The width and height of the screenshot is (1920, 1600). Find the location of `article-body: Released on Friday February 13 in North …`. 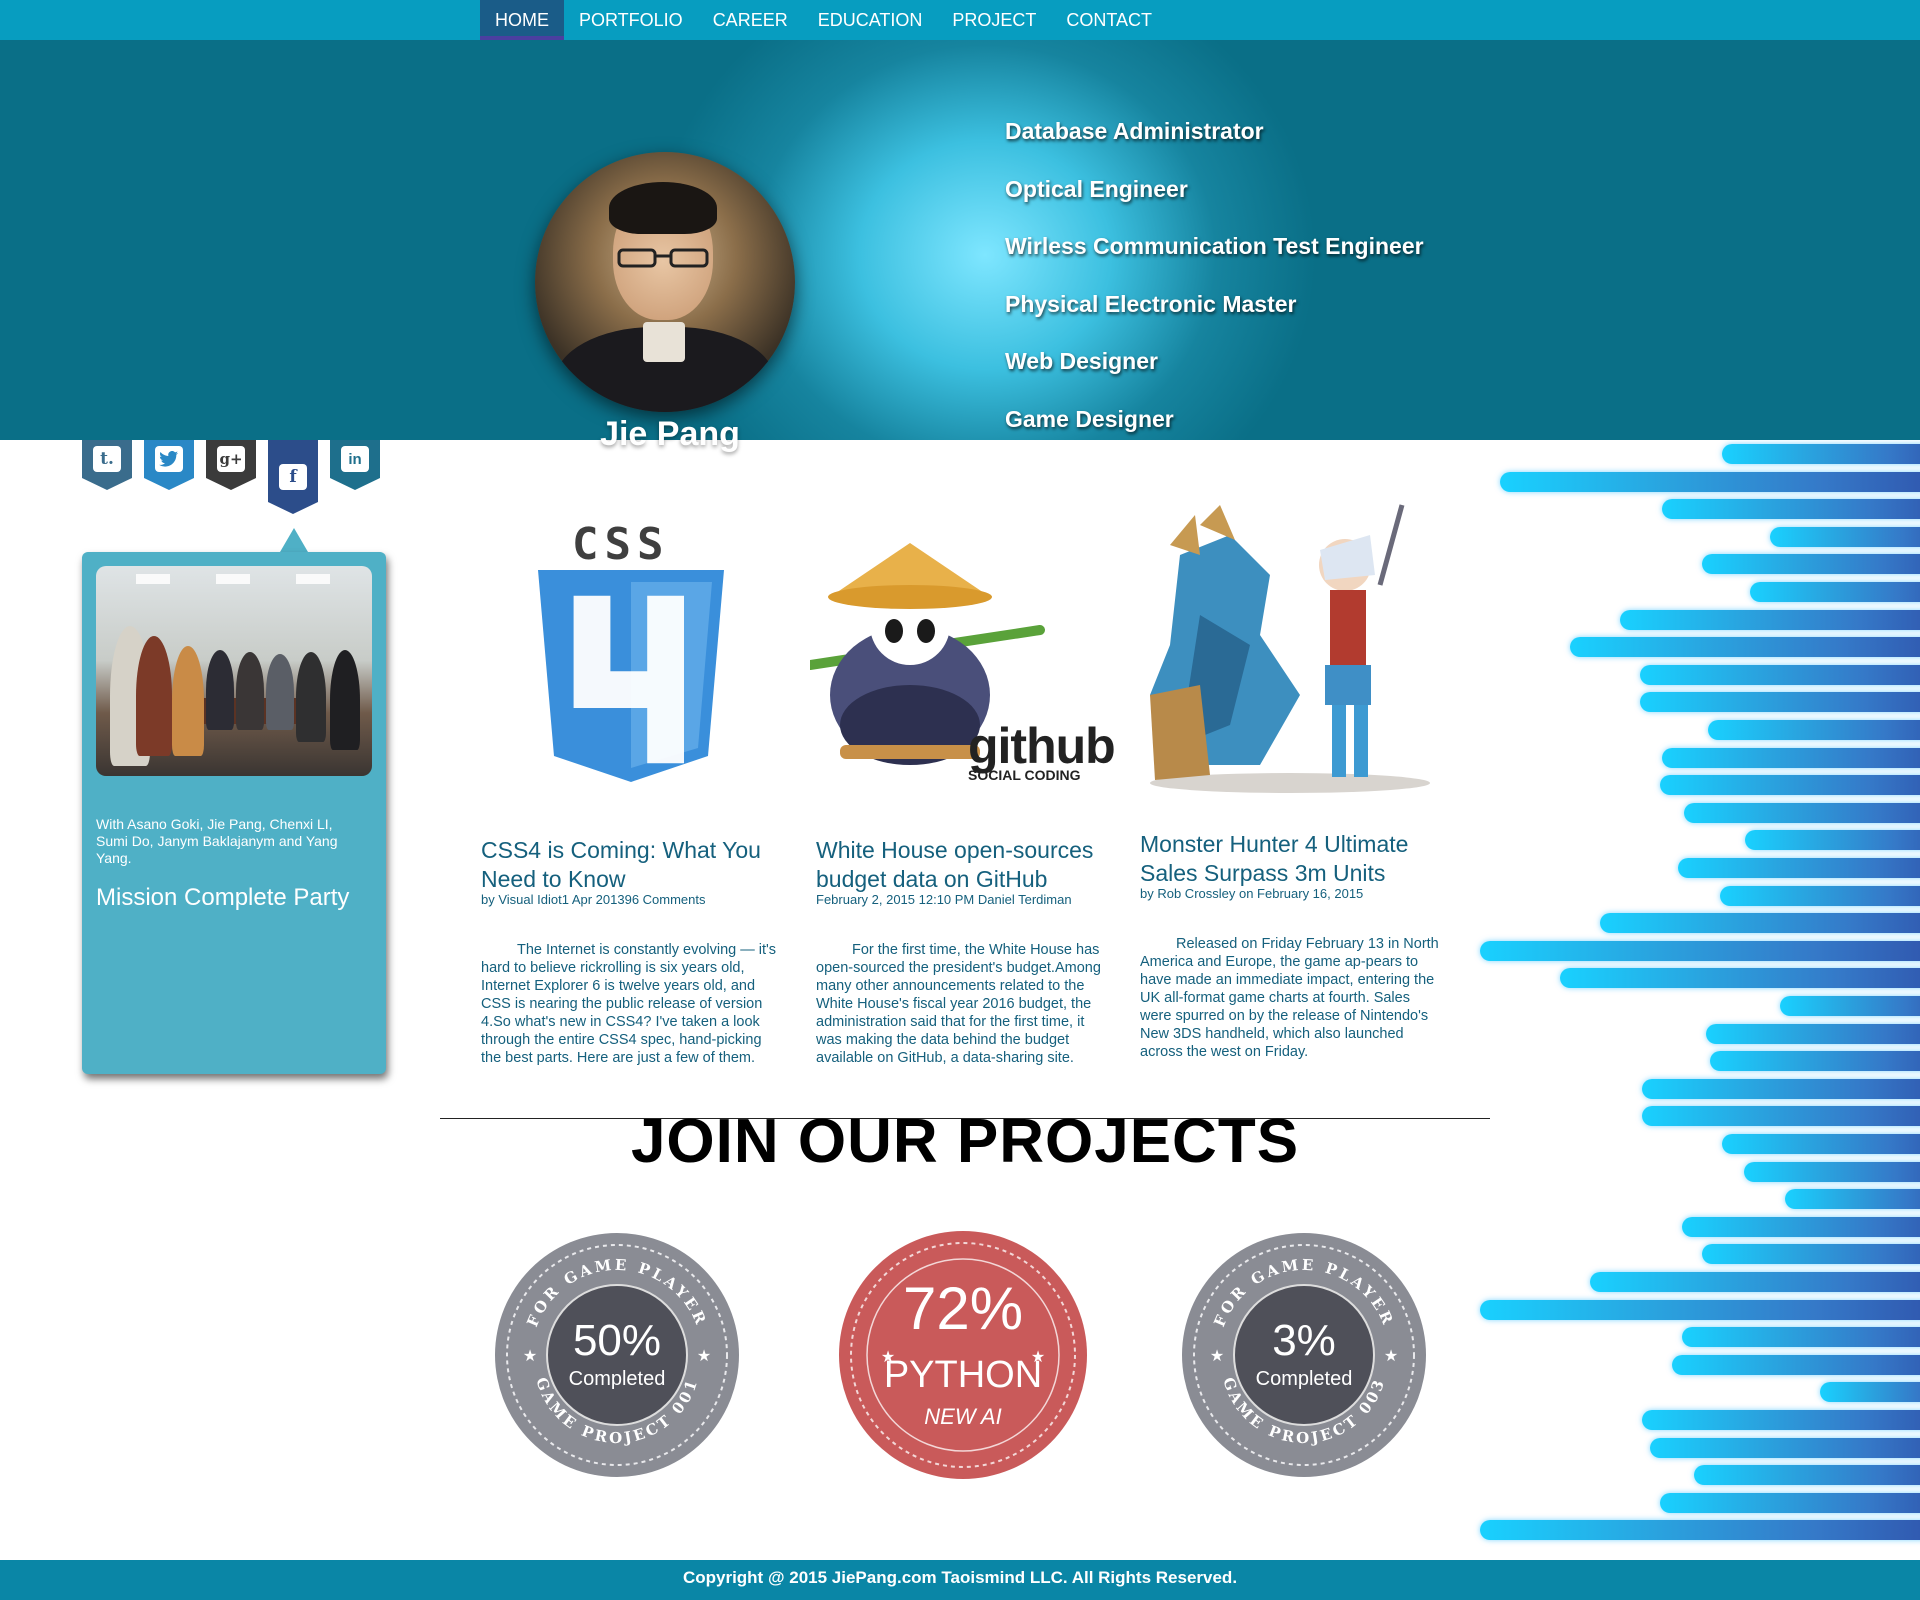

article-body: Released on Friday February 13 in North … is located at coordinates (1289, 998).